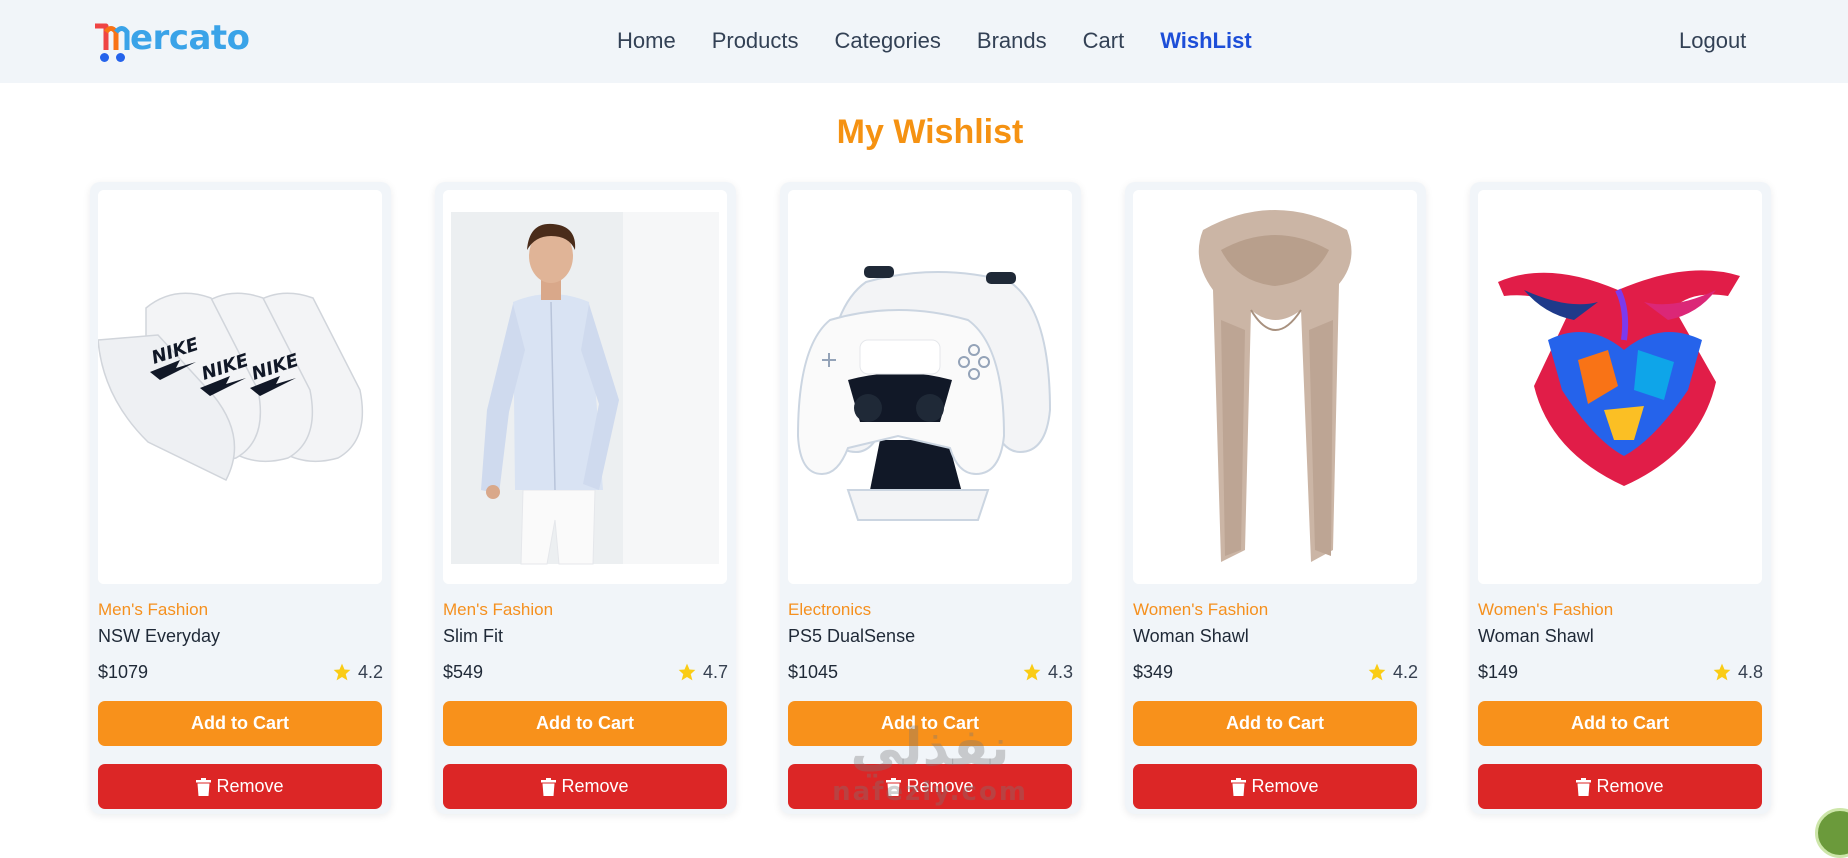 The image size is (1848, 858). Describe the element at coordinates (715, 671) in the screenshot. I see `rating-value: 4.7` at that location.